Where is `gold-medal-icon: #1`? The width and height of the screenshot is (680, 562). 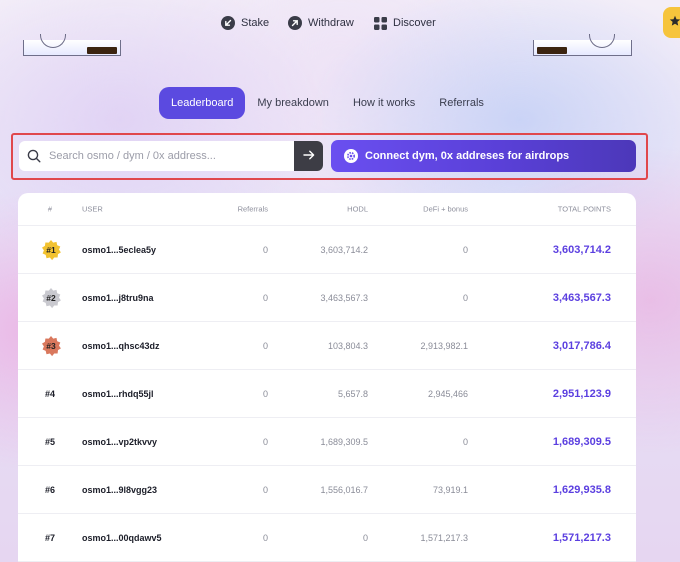 gold-medal-icon: #1 is located at coordinates (51, 250).